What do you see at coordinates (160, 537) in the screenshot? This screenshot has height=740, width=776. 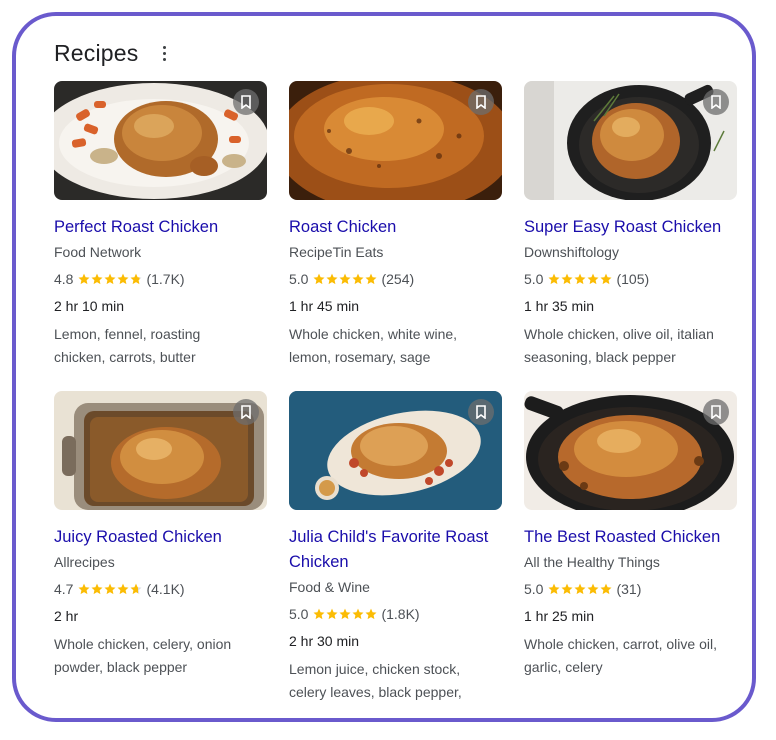 I see `recipe-title-link: Juicy Roasted Chicken` at bounding box center [160, 537].